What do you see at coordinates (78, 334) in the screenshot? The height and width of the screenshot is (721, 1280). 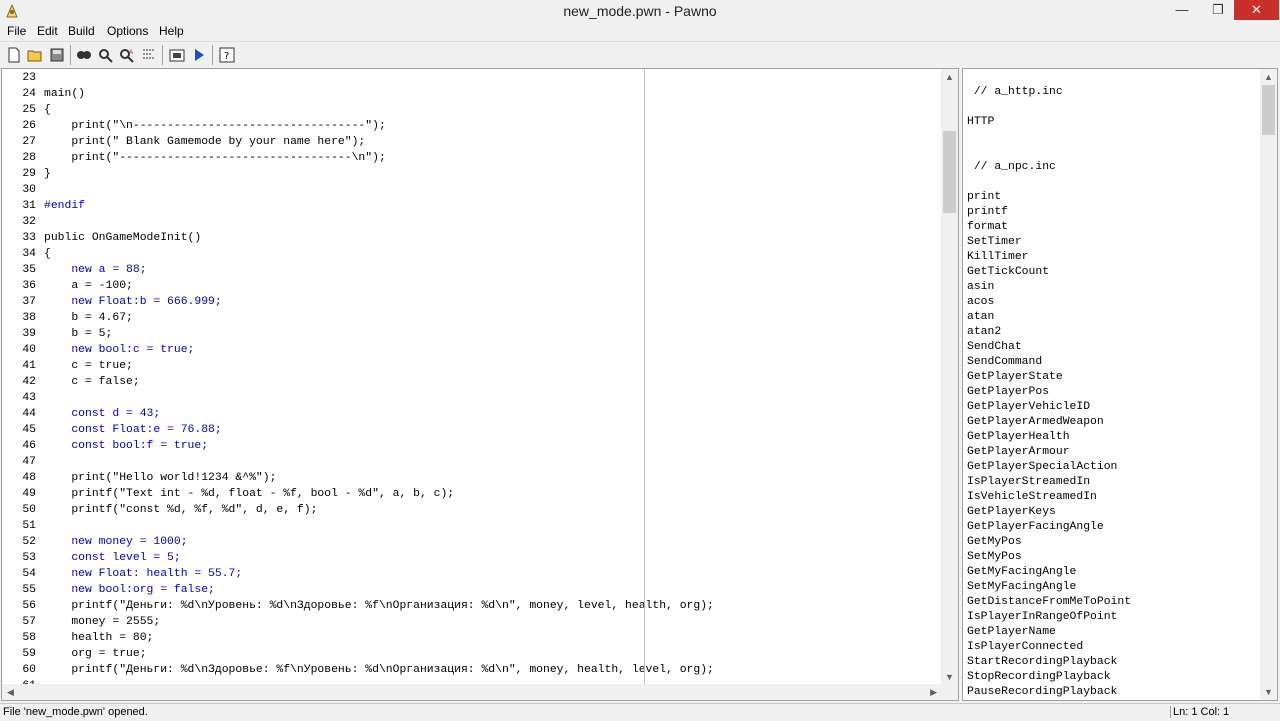 I see `code-text: b = 5;` at bounding box center [78, 334].